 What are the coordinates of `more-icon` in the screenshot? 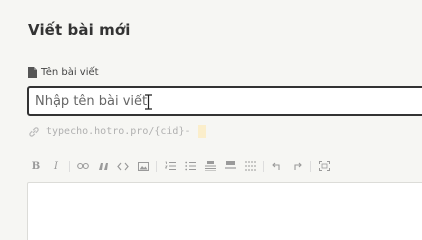 It's located at (250, 166).